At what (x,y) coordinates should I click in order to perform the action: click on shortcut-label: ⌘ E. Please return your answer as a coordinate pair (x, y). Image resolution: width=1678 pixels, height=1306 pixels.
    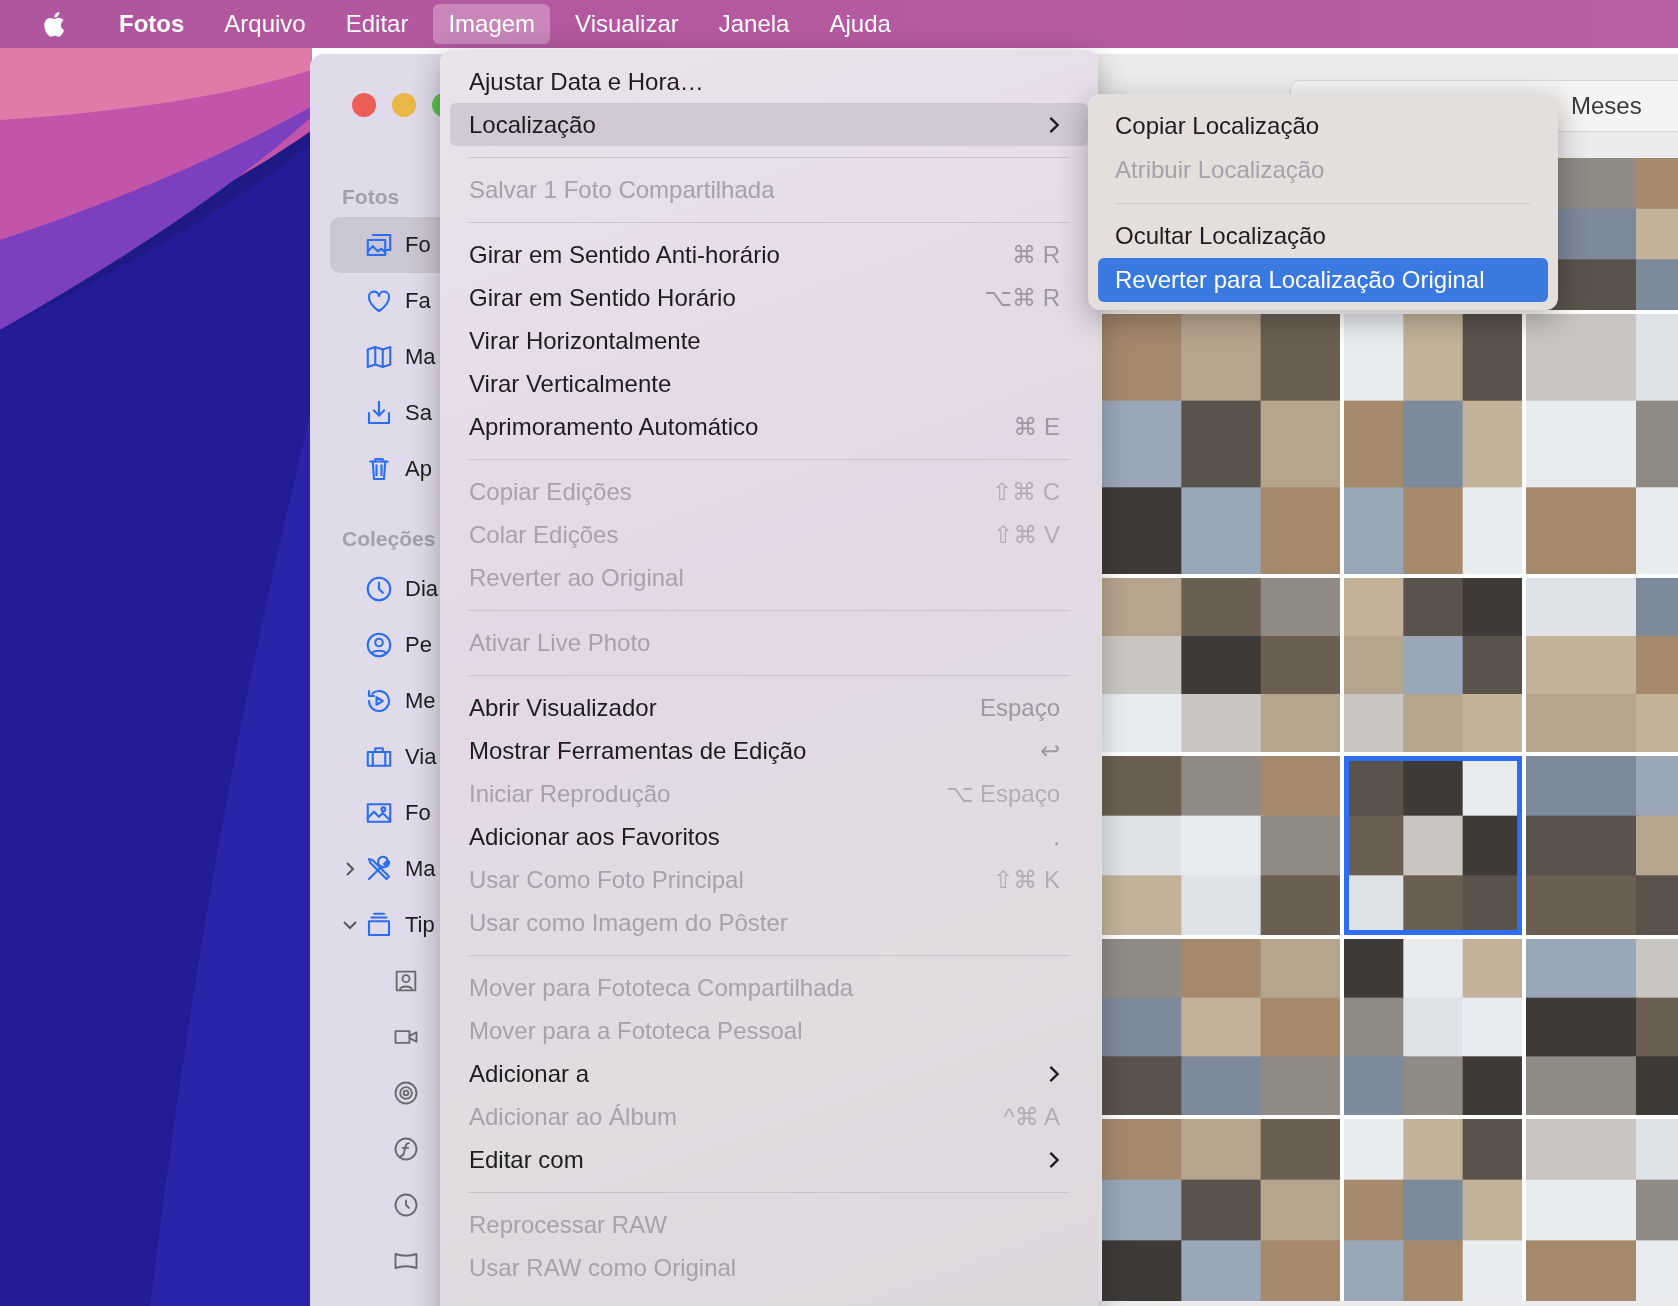
    Looking at the image, I should click on (1036, 426).